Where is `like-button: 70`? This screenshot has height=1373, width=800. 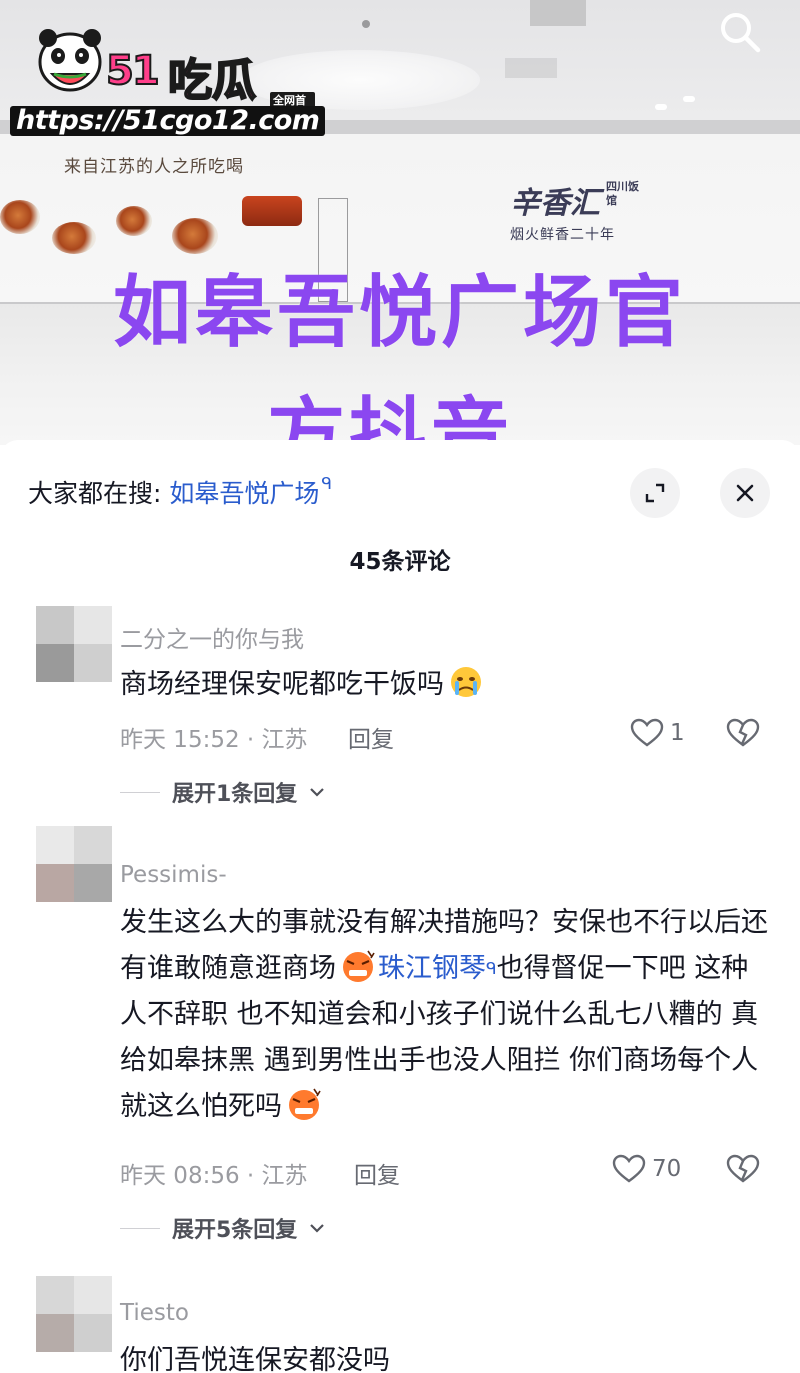
like-button: 70 is located at coordinates (646, 1169).